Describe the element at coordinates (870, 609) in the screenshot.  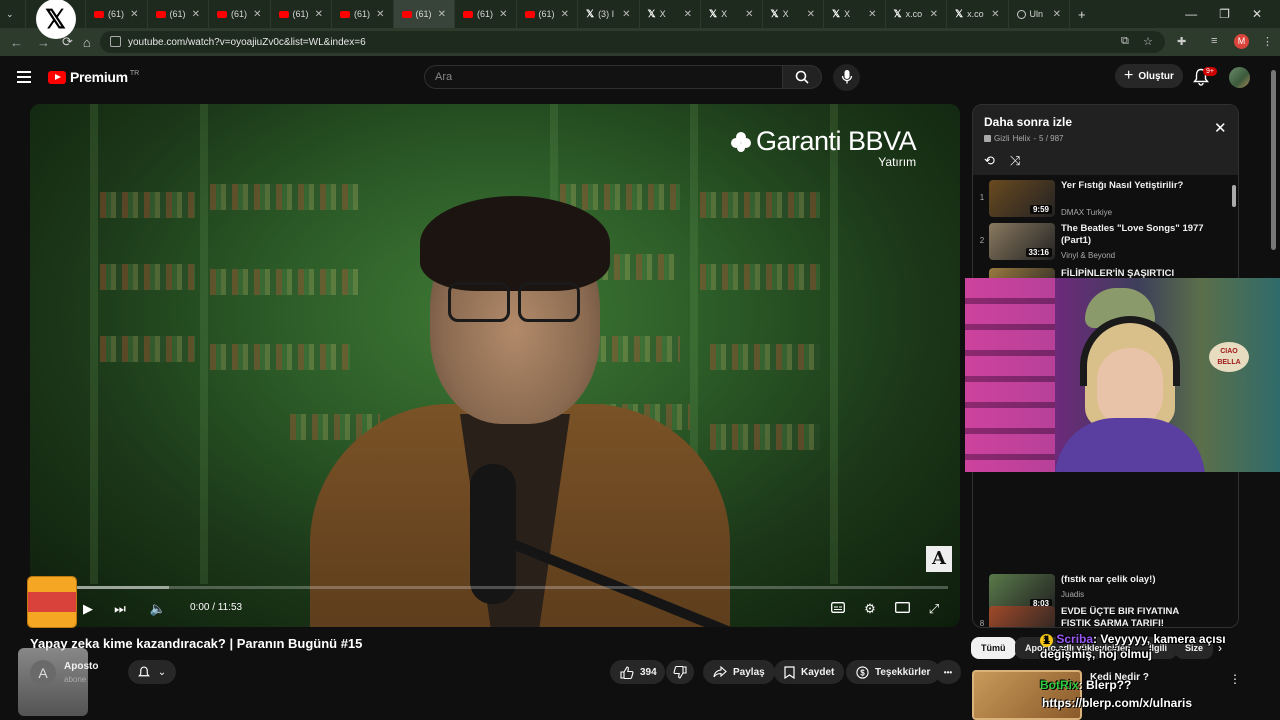
I see `settings-gear-icon: ⚙` at that location.